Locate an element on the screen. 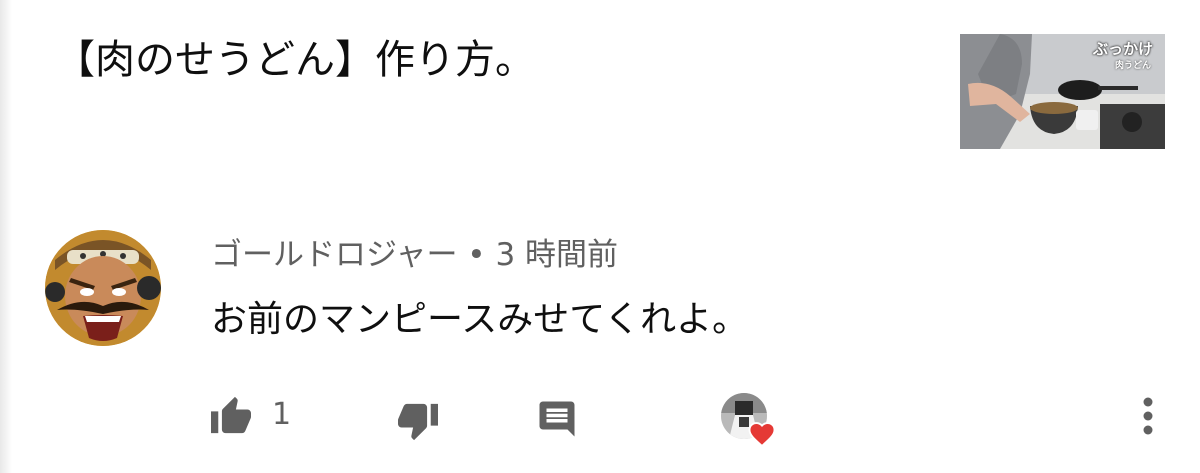  thumbs-down-icon is located at coordinates (418, 422).